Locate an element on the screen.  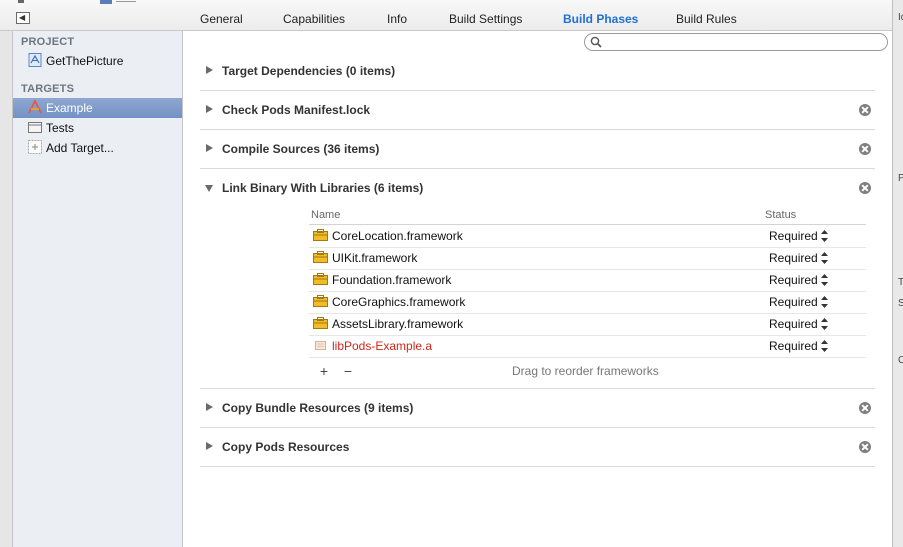
static-library-icon is located at coordinates (320, 345).